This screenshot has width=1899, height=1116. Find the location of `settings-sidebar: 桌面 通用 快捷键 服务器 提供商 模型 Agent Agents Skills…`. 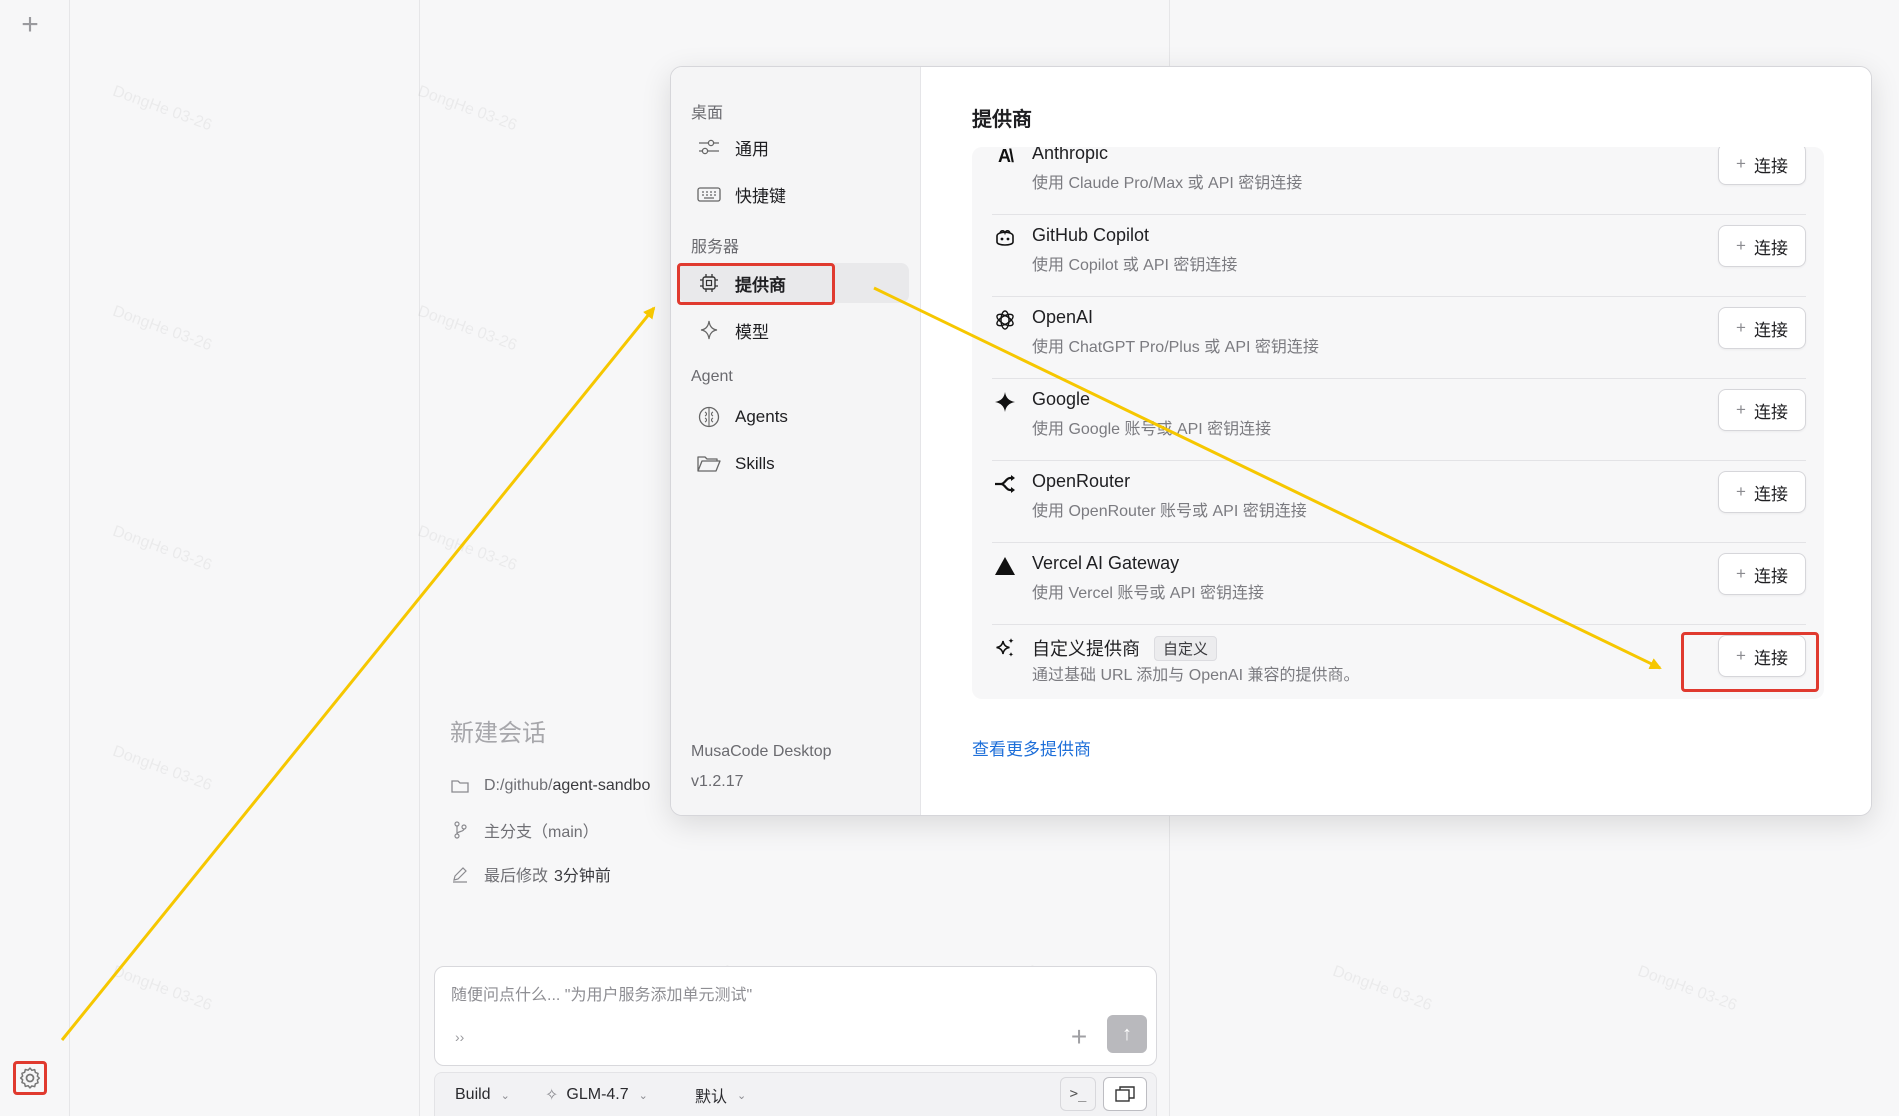

settings-sidebar: 桌面 通用 快捷键 服务器 提供商 模型 Agent Agents Skills… is located at coordinates (796, 441).